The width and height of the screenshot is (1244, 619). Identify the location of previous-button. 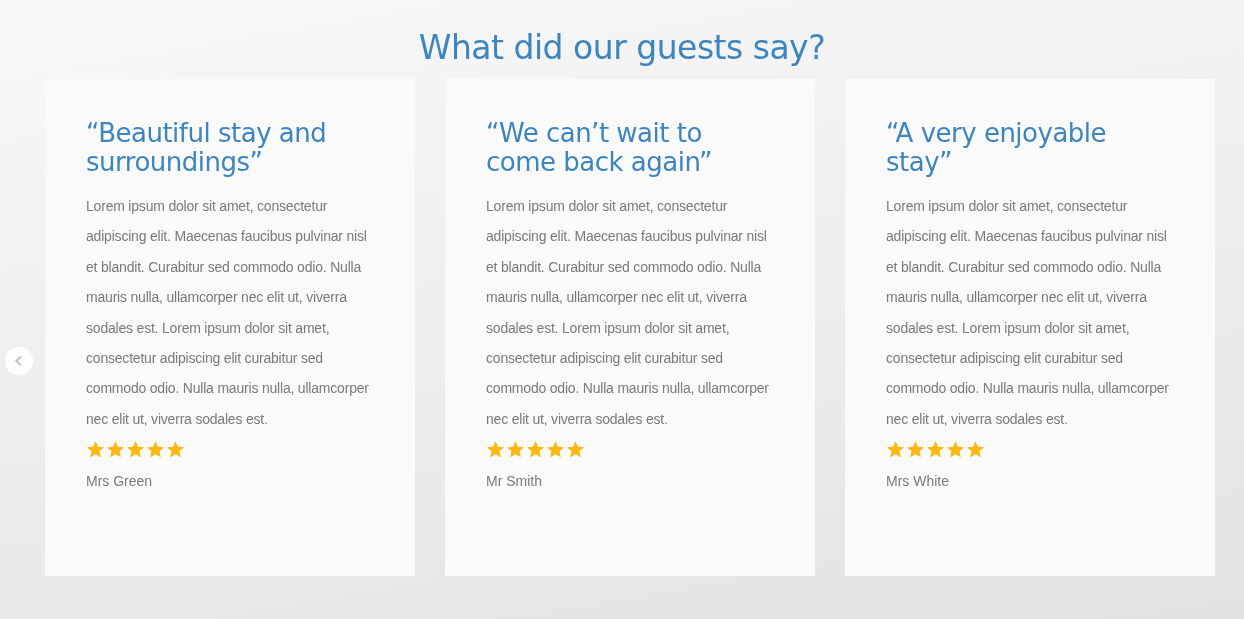
(19, 361).